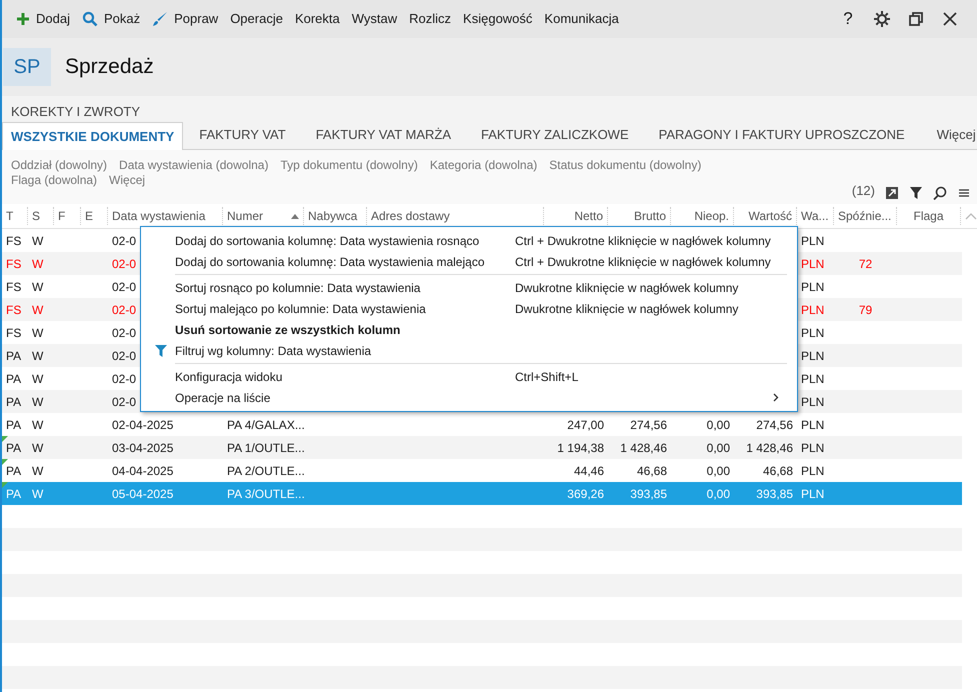 The width and height of the screenshot is (977, 692). What do you see at coordinates (776, 397) in the screenshot?
I see `chevron-right-icon` at bounding box center [776, 397].